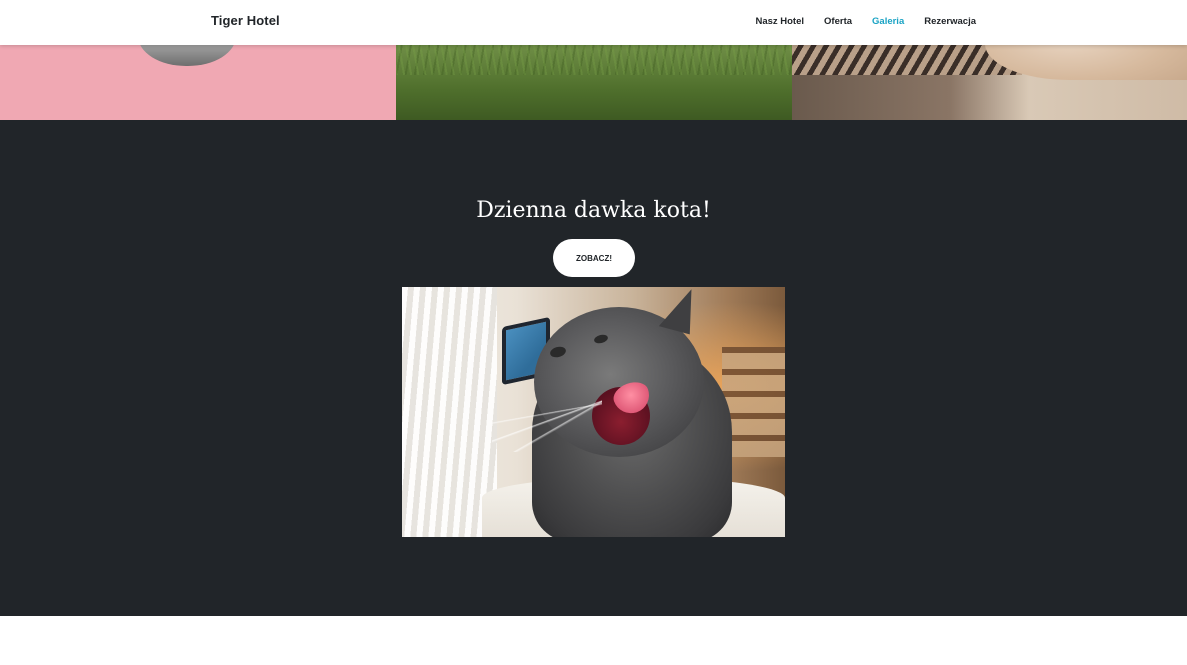  I want to click on nav-link-galeria: Galeria, so click(888, 21).